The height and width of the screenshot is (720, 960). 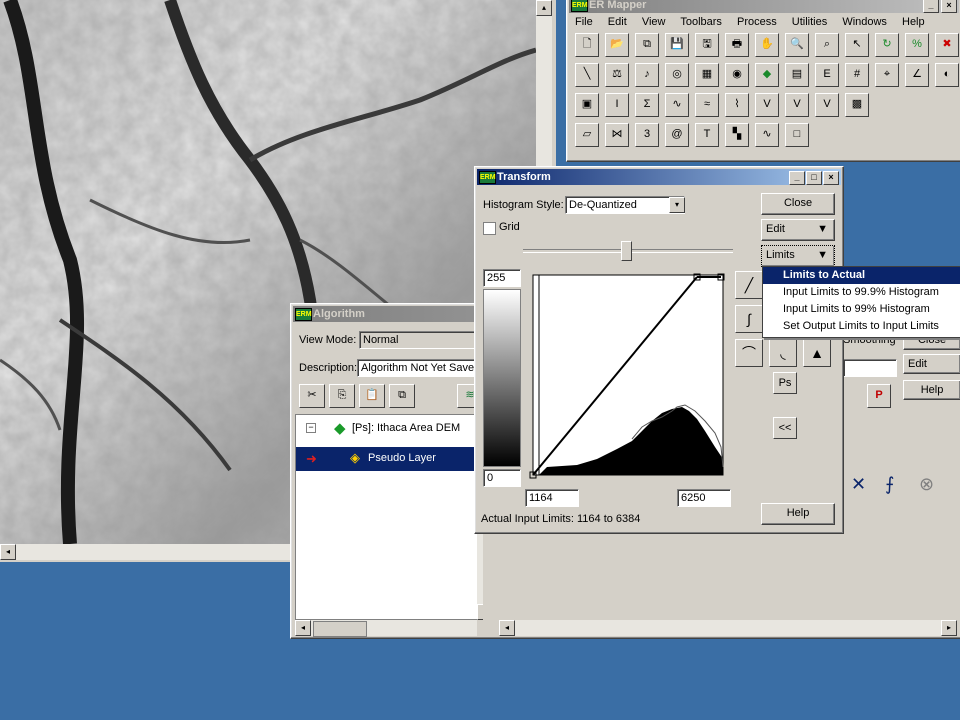 What do you see at coordinates (625, 205) in the screenshot?
I see `histogram-style-select: De-Quantized` at bounding box center [625, 205].